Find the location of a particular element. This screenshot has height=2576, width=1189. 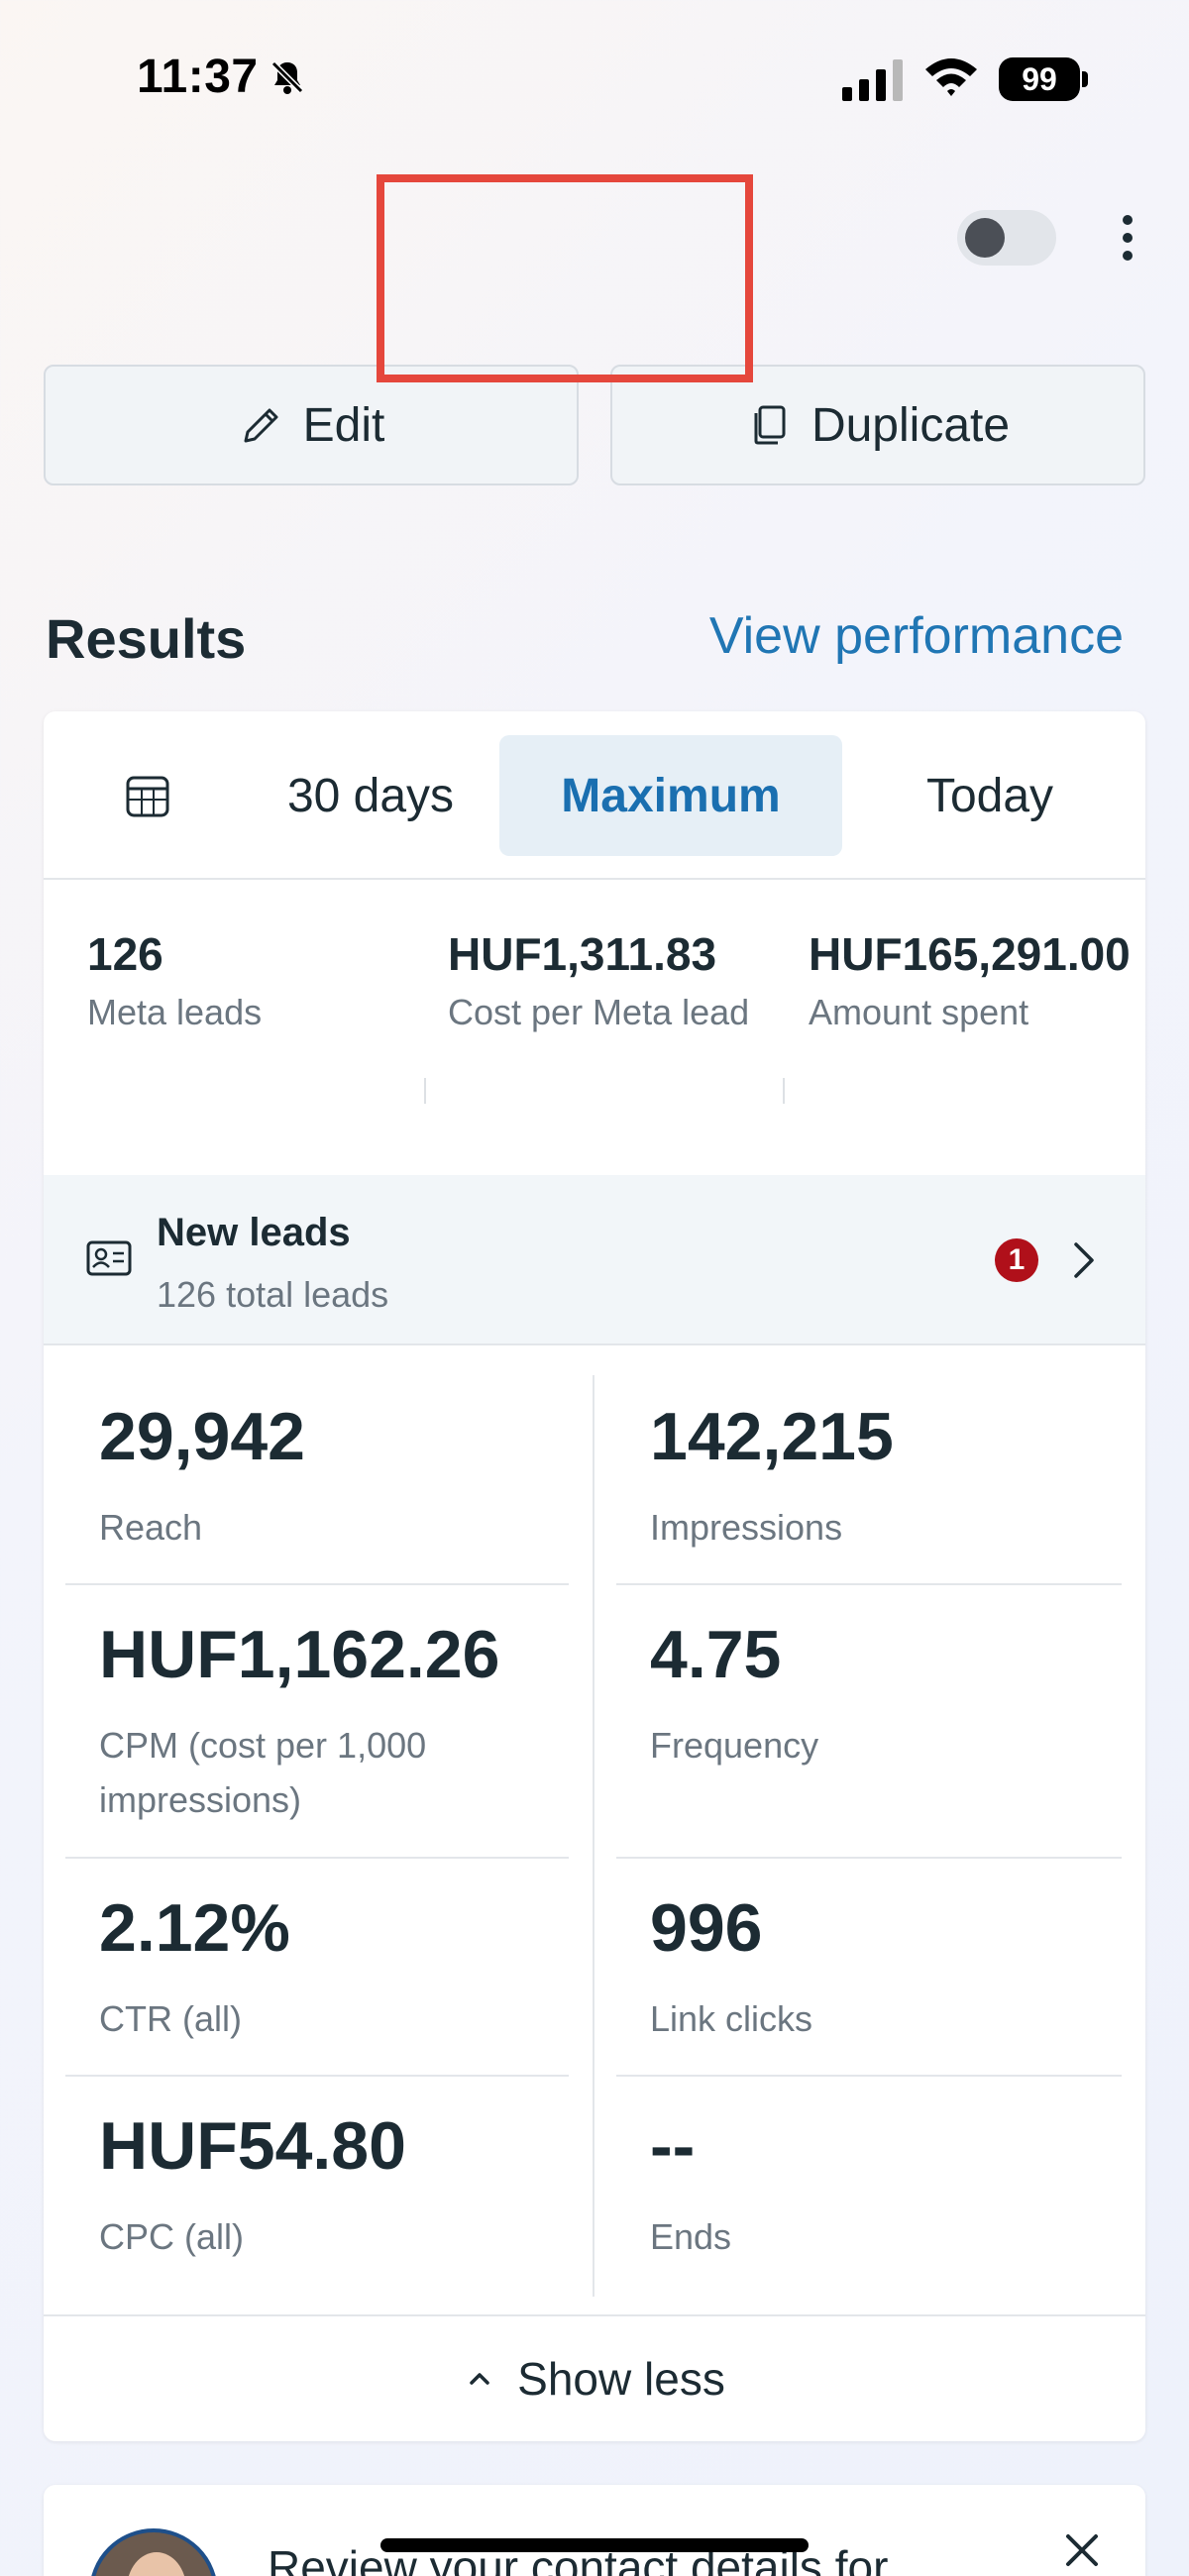

wifi-icon is located at coordinates (951, 77).